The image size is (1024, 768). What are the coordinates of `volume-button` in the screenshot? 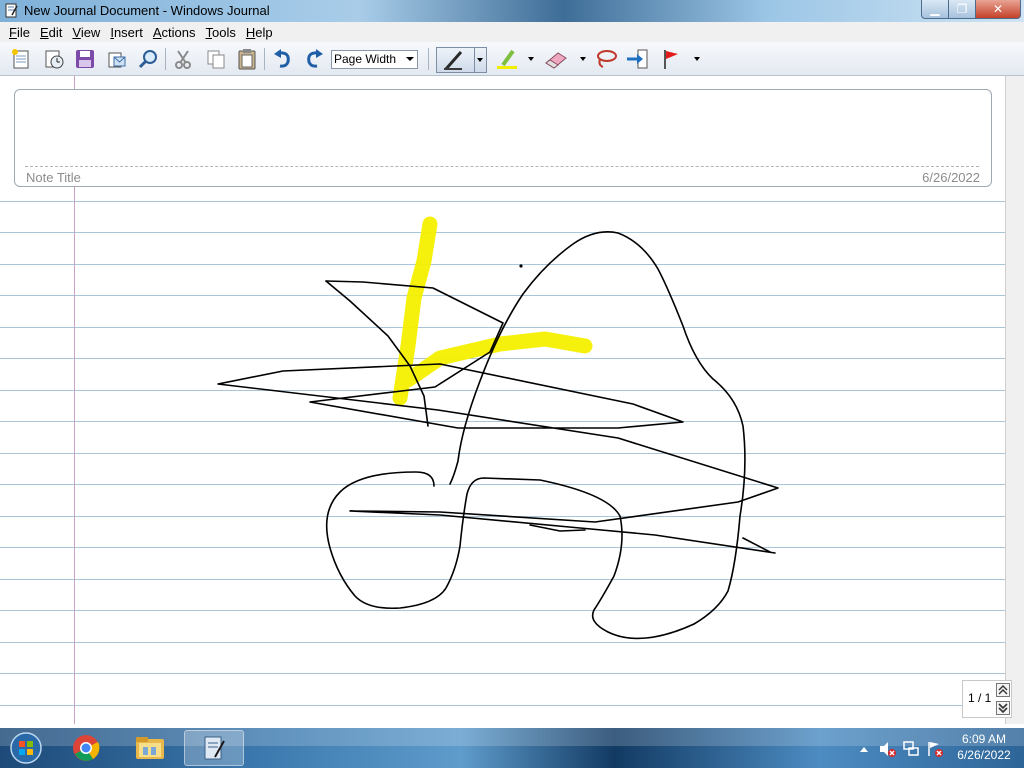 It's located at (887, 749).